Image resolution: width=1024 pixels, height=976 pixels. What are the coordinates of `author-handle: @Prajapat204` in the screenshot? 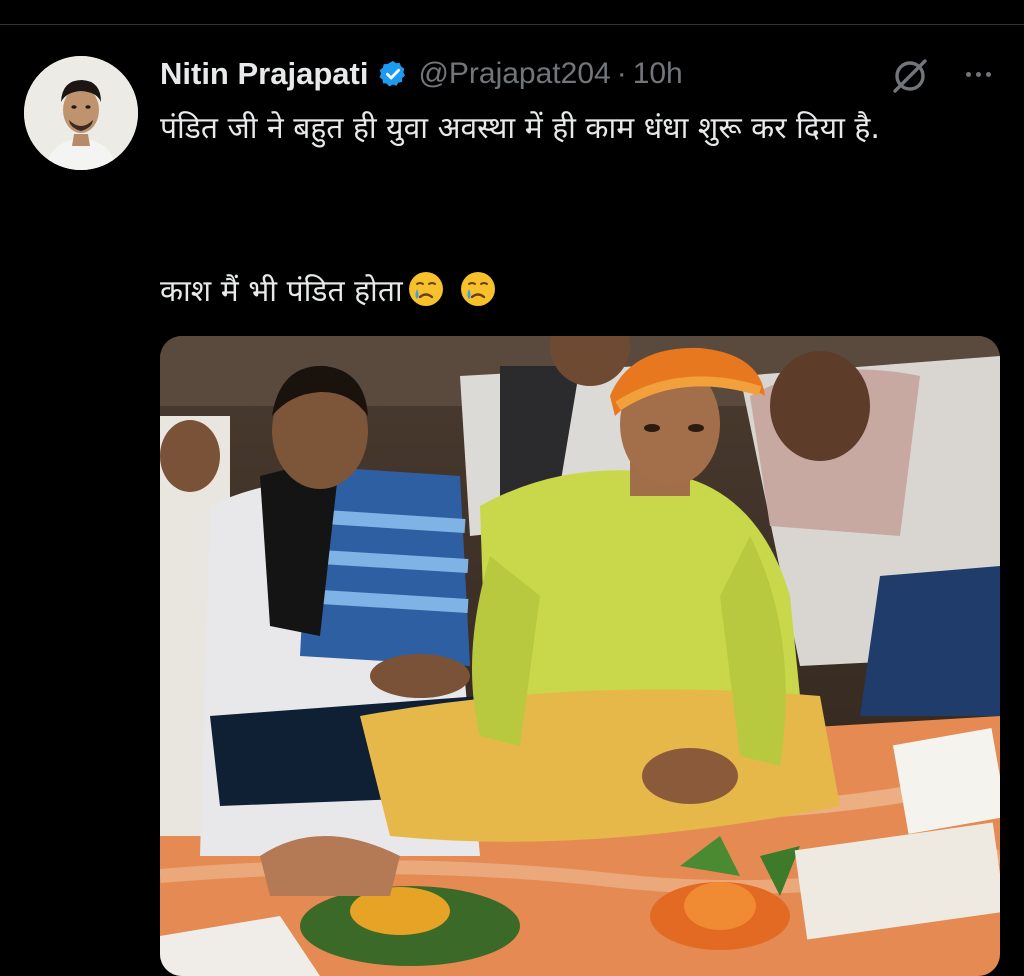 It's located at (514, 74).